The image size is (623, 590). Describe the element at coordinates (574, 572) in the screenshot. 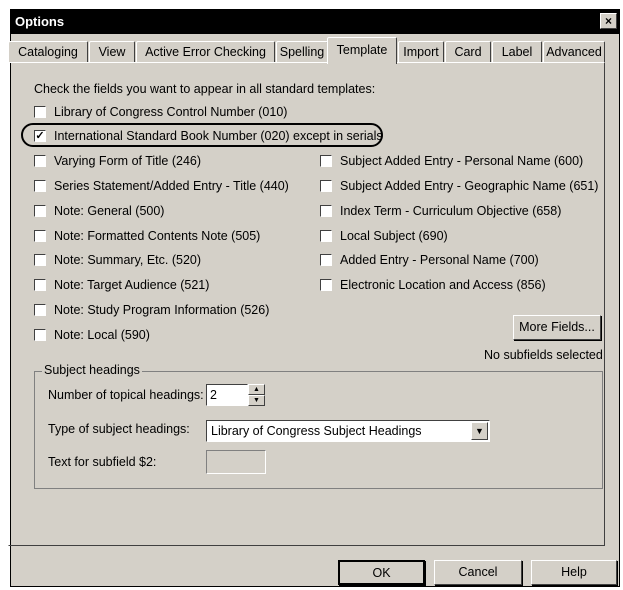

I see `help-button: Help` at that location.